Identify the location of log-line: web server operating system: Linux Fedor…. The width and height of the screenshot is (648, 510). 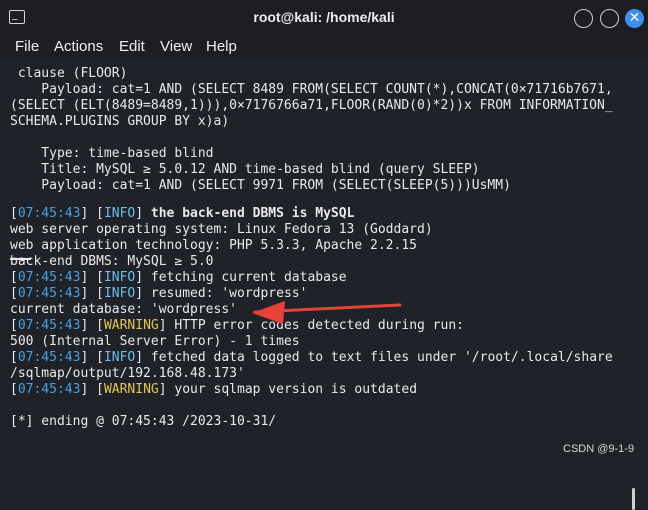
(221, 229).